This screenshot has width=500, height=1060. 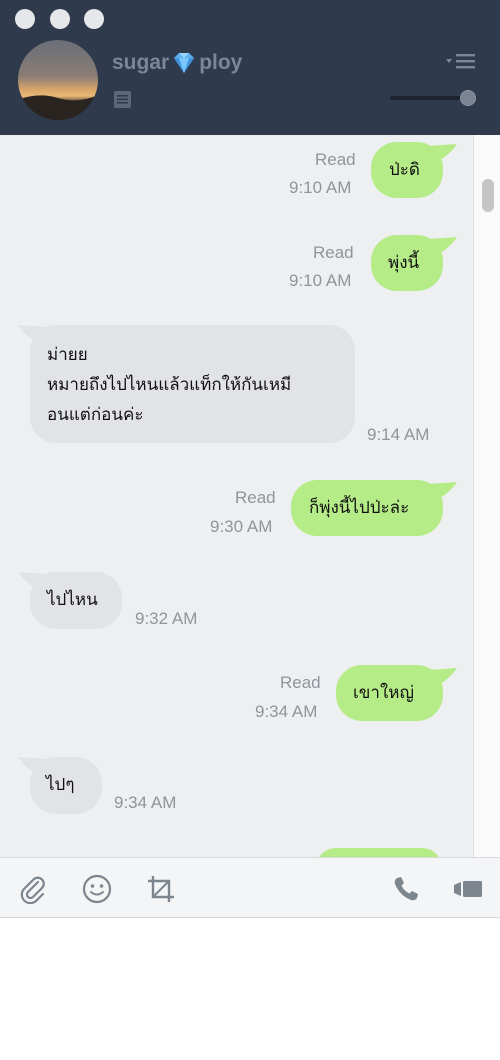 What do you see at coordinates (95, 415) in the screenshot?
I see `message-line: อนแต่ก่อนค่ะ` at bounding box center [95, 415].